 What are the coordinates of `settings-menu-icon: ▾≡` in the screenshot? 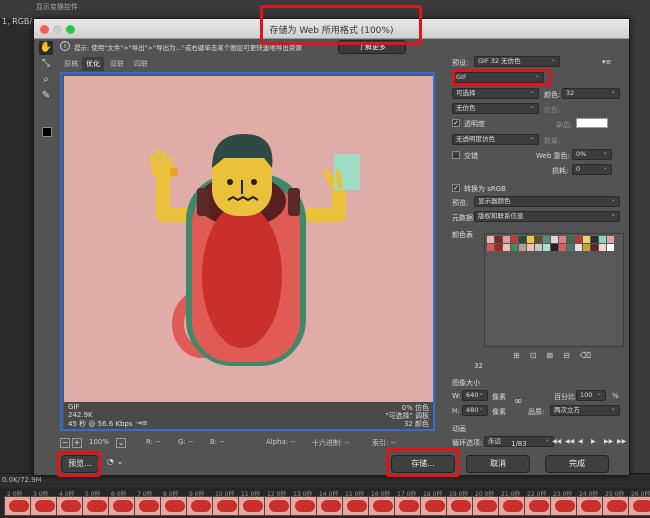 It's located at (606, 62).